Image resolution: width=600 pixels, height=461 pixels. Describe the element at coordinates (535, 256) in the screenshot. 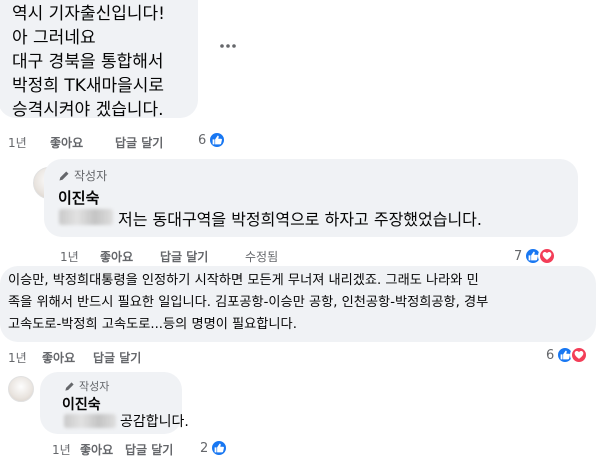

I see `reaction-summary: 7` at that location.